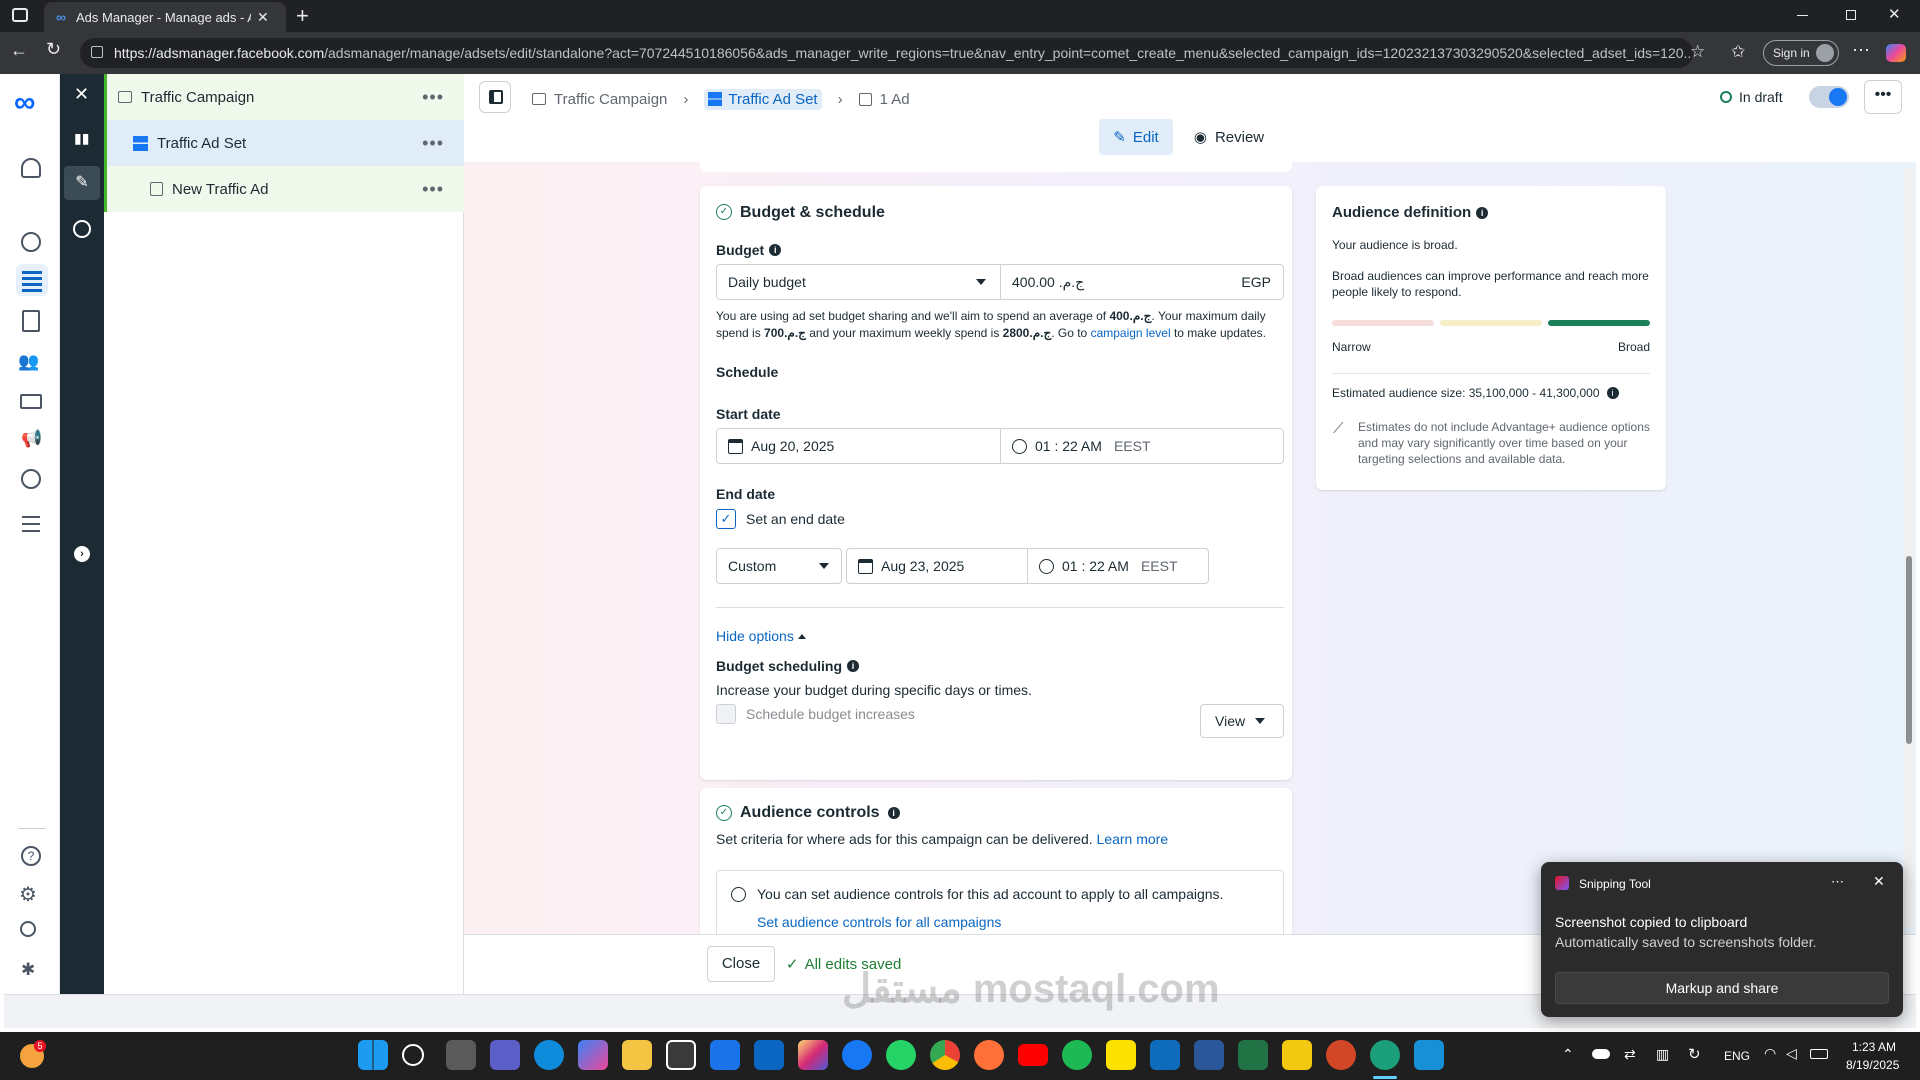  What do you see at coordinates (97, 52) in the screenshot?
I see `site-info-icon` at bounding box center [97, 52].